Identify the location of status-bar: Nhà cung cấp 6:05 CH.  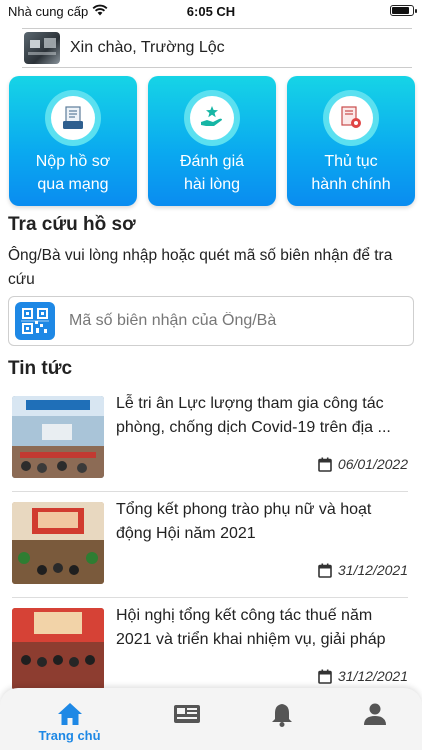
(211, 12).